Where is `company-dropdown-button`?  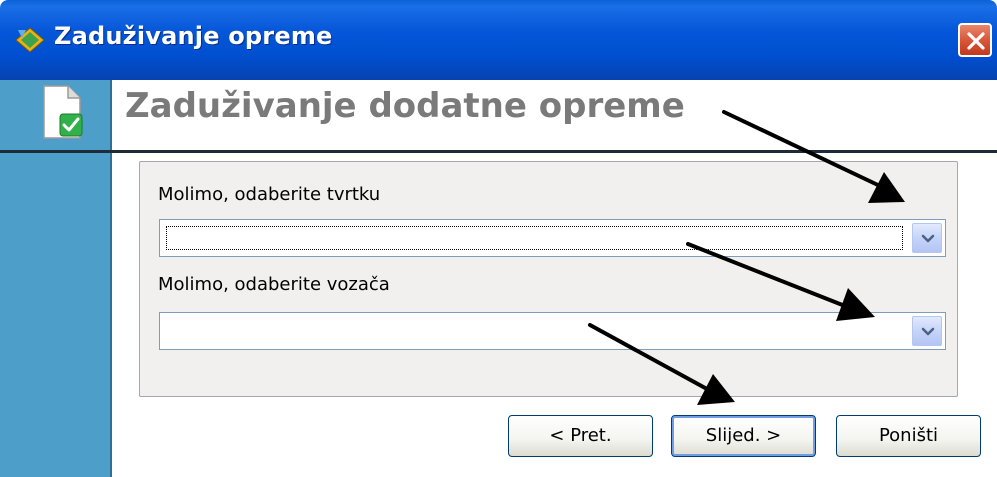 company-dropdown-button is located at coordinates (927, 238).